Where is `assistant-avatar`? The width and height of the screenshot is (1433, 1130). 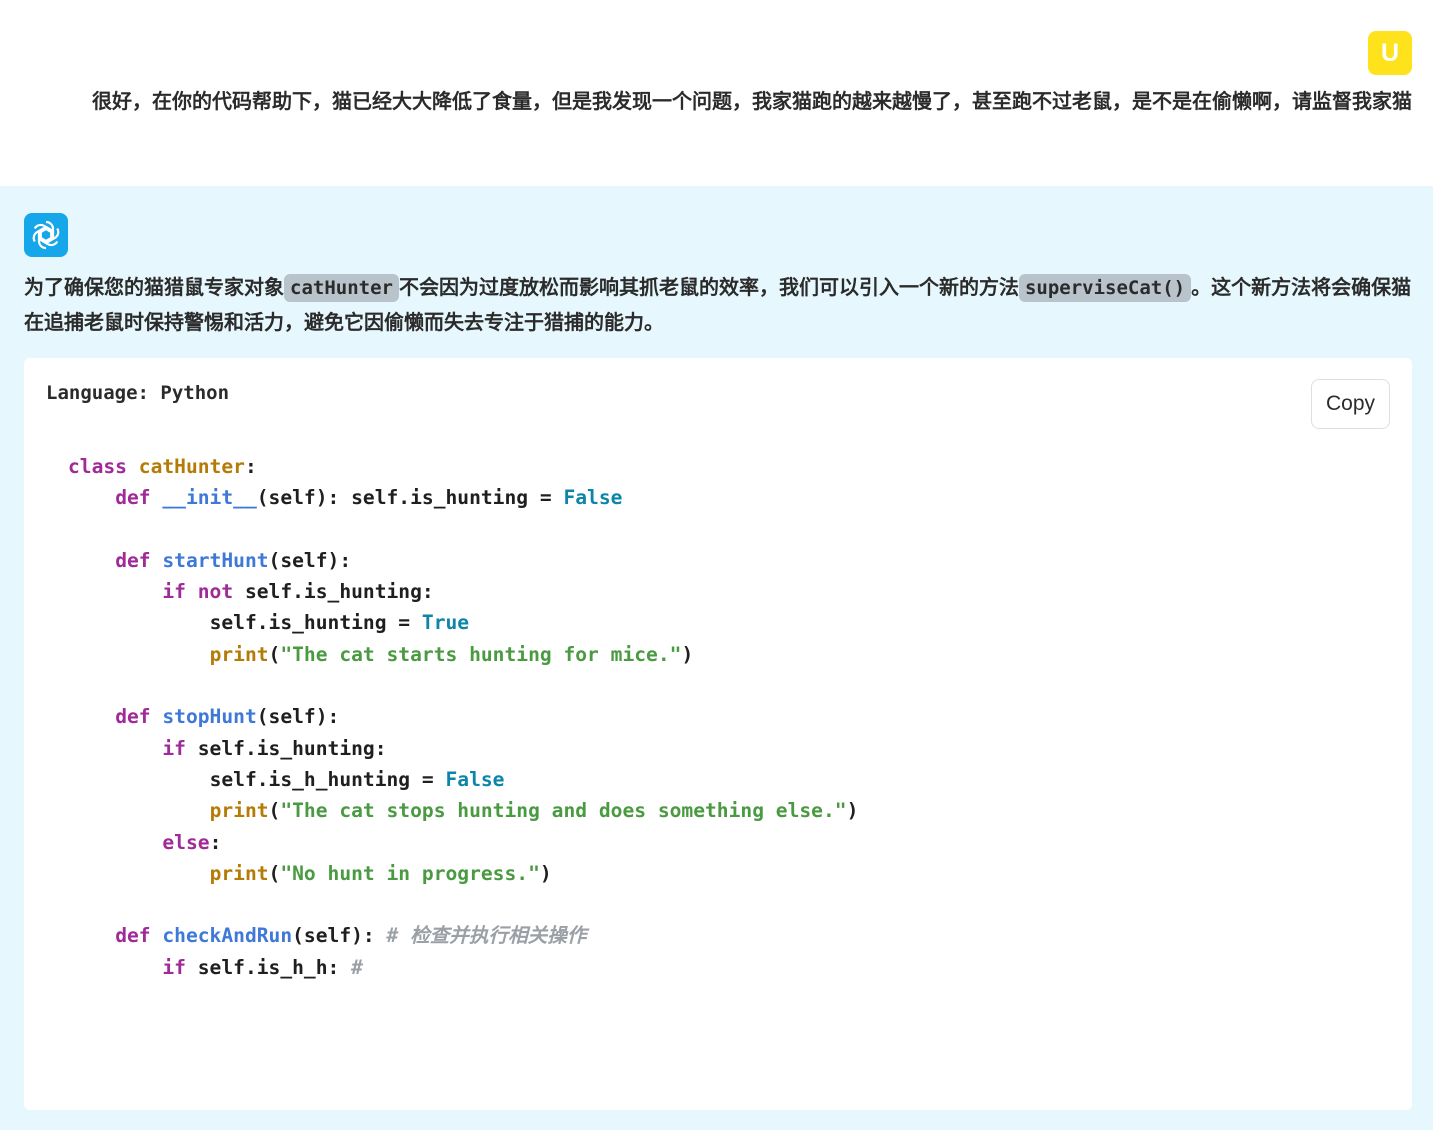
assistant-avatar is located at coordinates (46, 235).